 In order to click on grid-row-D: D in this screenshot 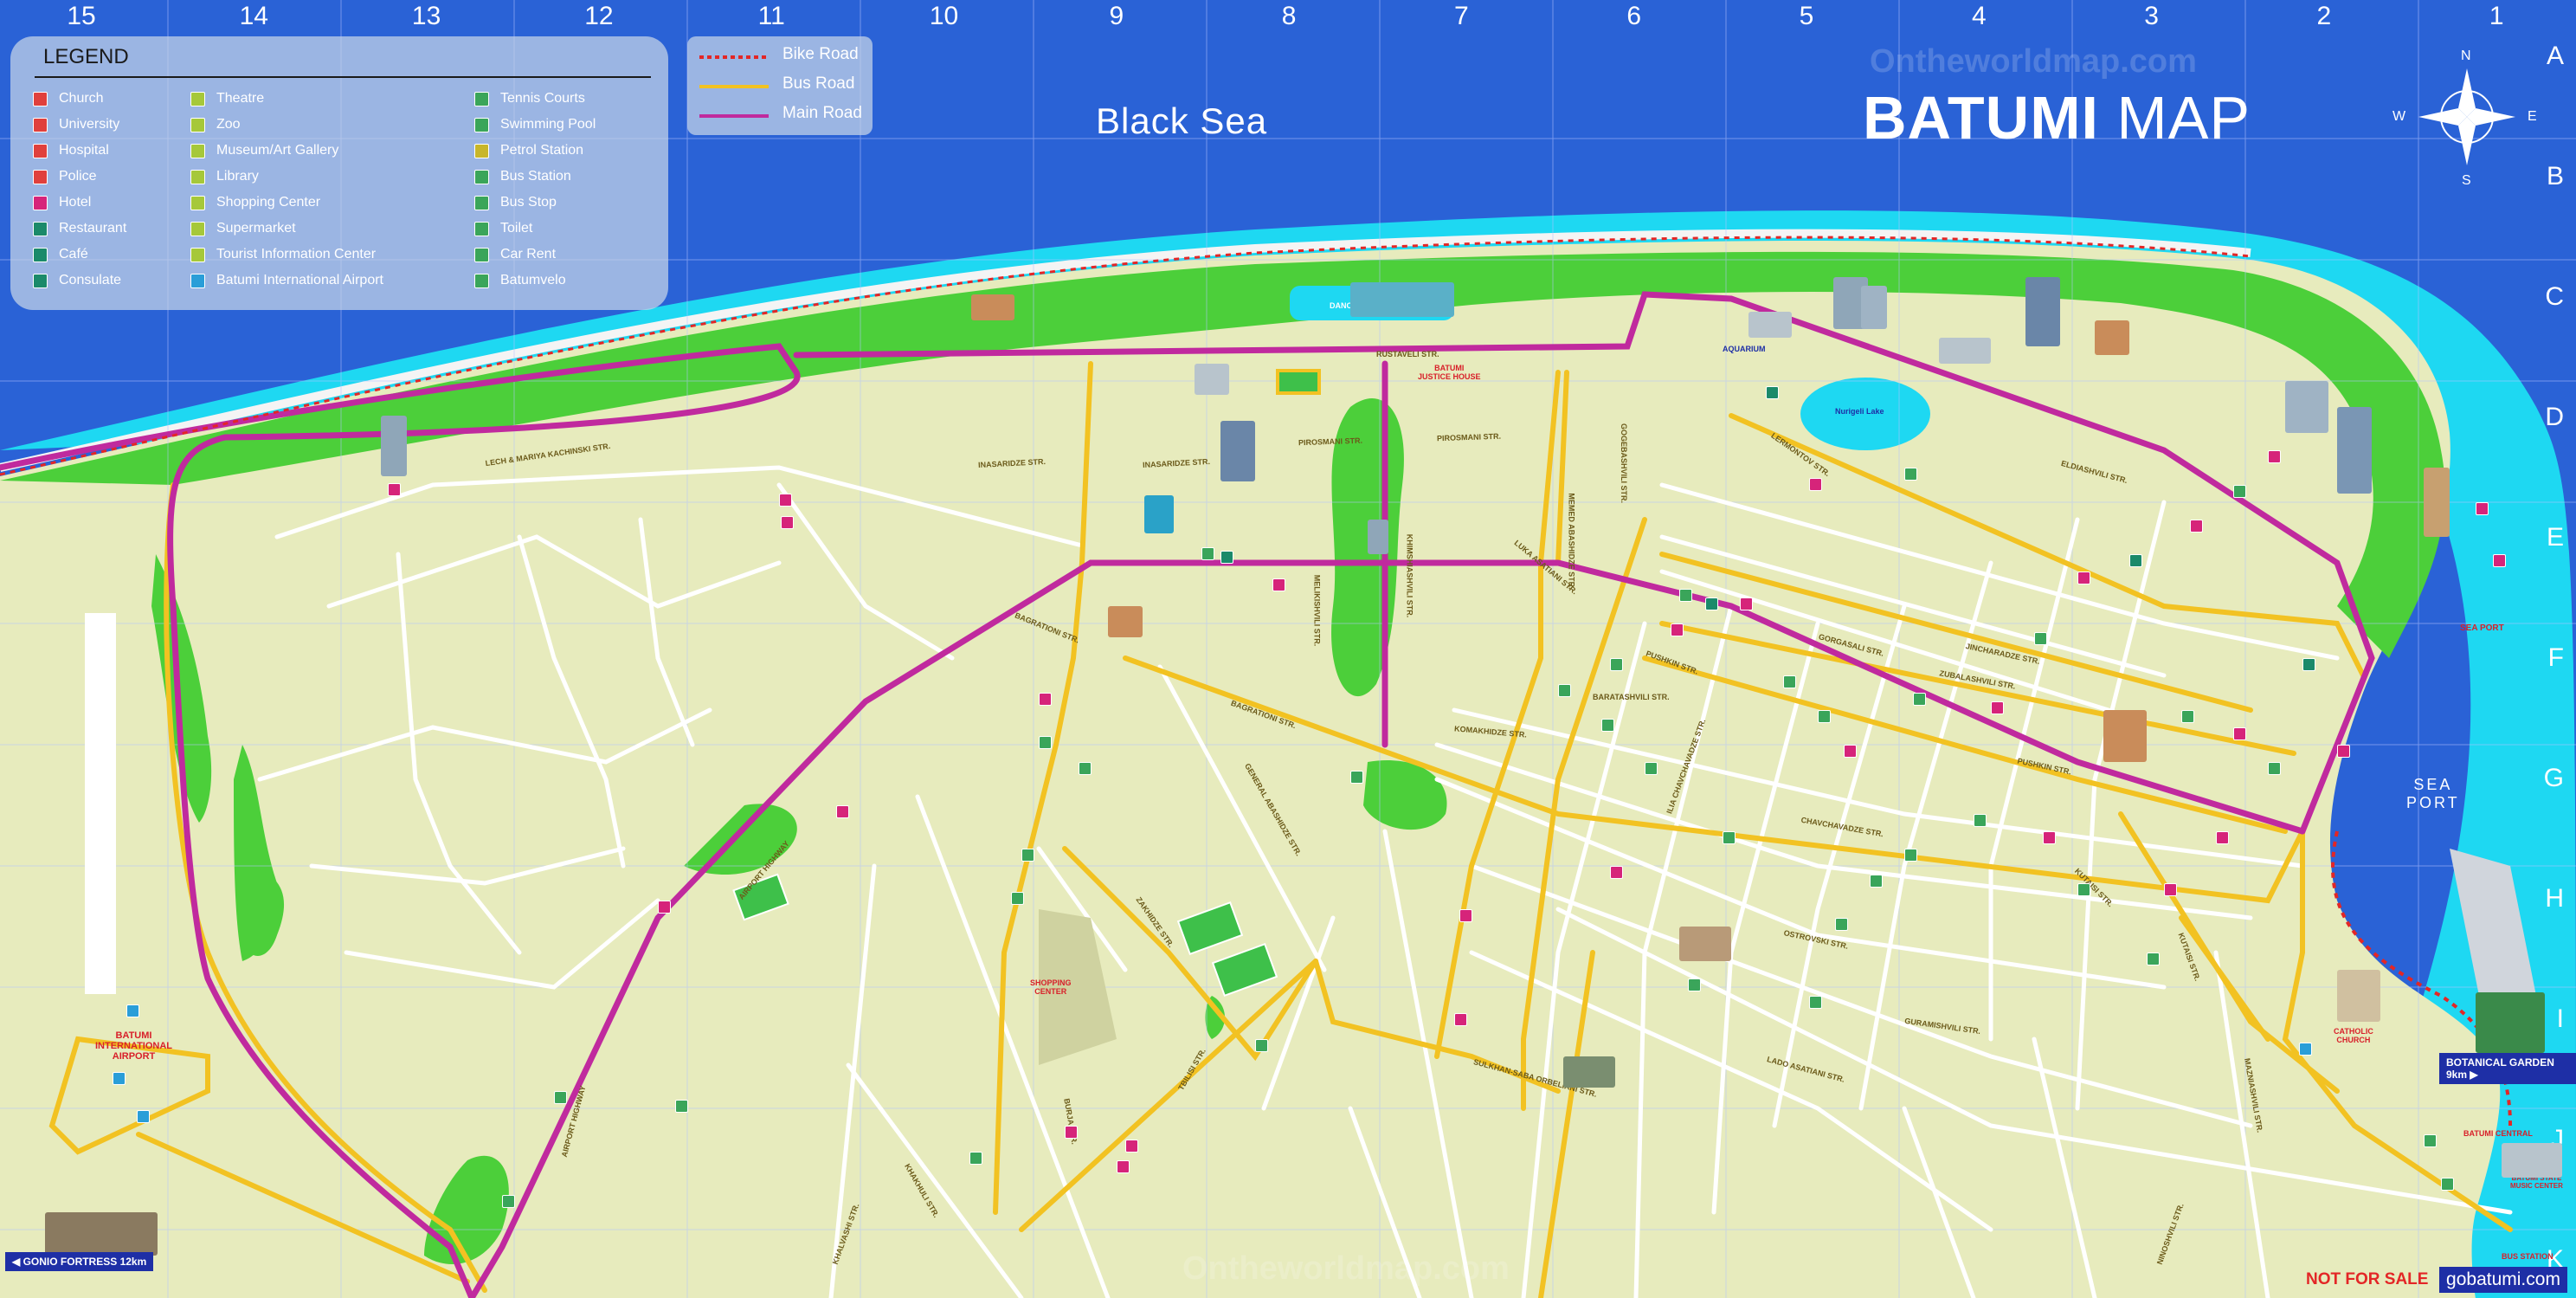, I will do `click(2554, 417)`.